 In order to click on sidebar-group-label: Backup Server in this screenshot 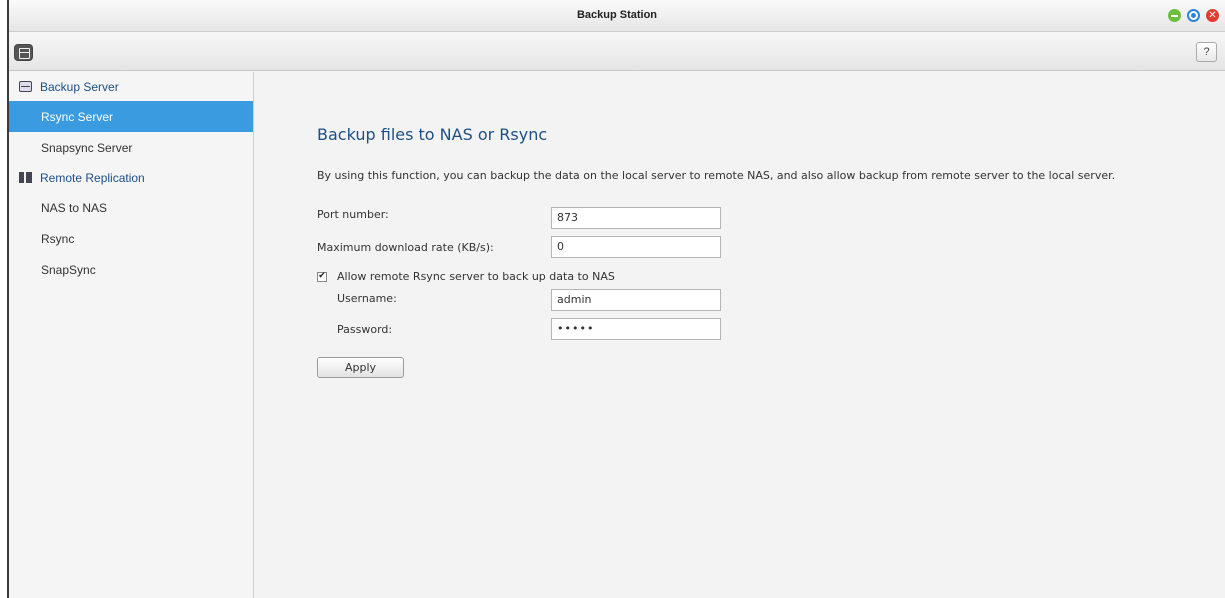, I will do `click(79, 86)`.